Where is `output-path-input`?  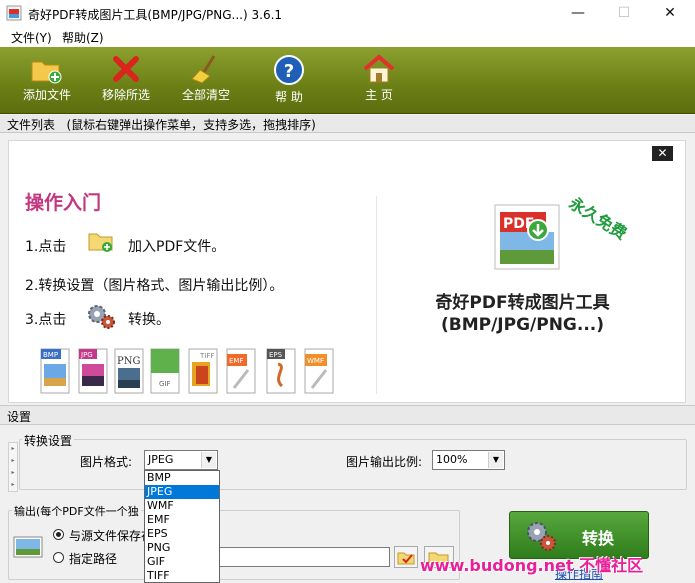
output-path-input is located at coordinates (301, 557).